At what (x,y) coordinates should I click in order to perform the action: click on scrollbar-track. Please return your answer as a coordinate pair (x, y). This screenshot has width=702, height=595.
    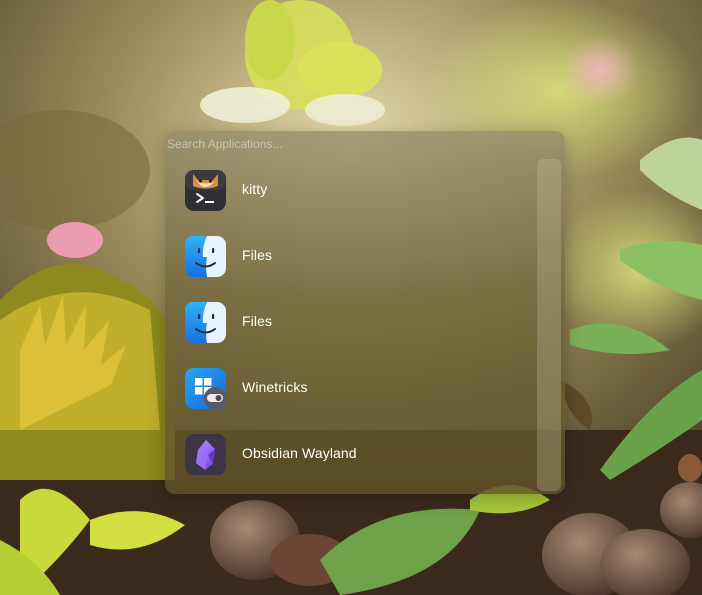
    Looking at the image, I should click on (549, 325).